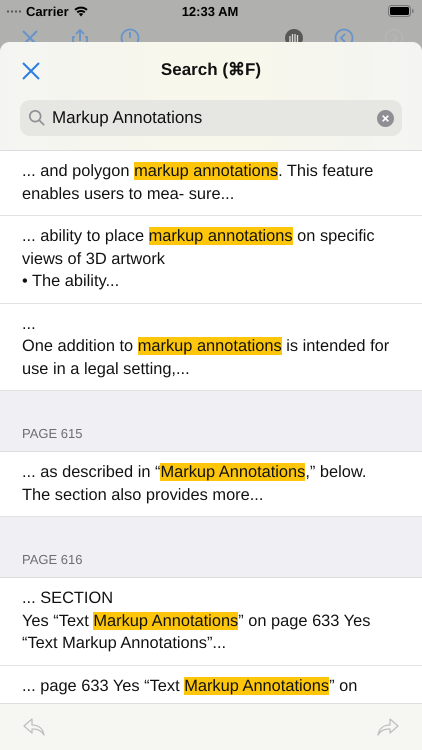  What do you see at coordinates (37, 118) in the screenshot?
I see `search-icon` at bounding box center [37, 118].